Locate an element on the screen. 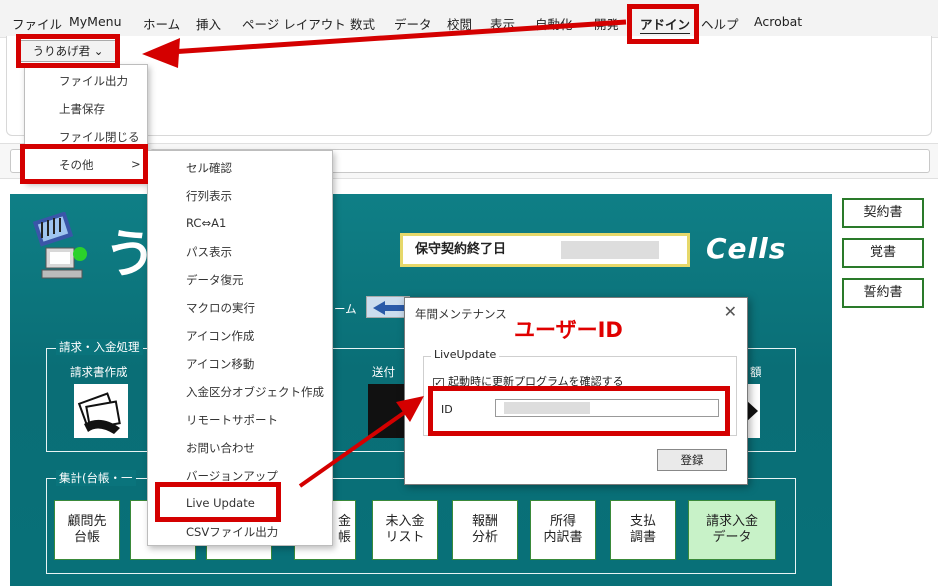 The image size is (938, 586). arrow-to-id is located at coordinates (354, 448).